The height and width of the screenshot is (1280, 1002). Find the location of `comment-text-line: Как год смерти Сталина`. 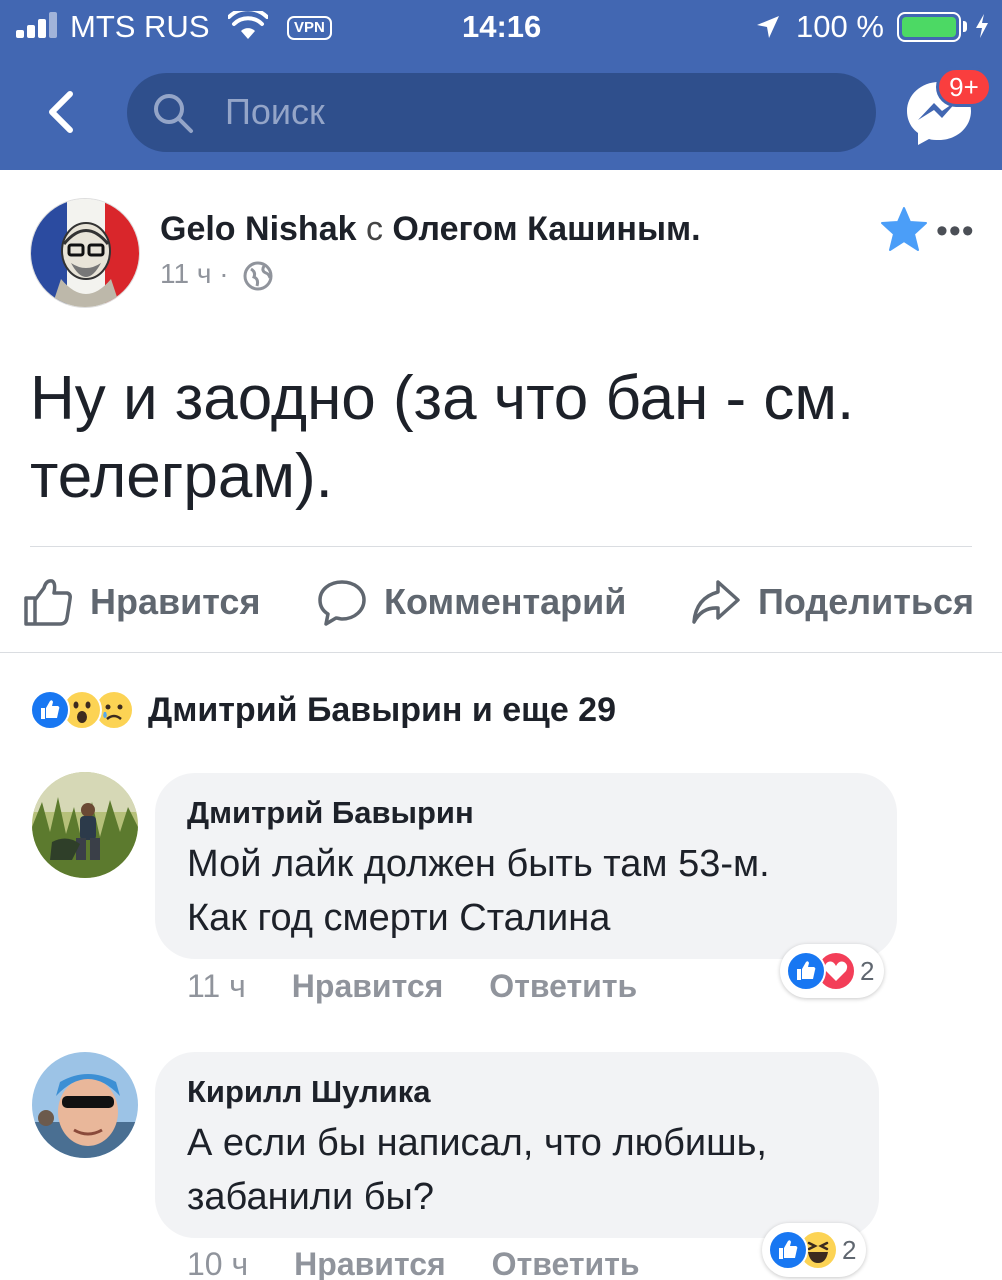

comment-text-line: Как год смерти Сталина is located at coordinates (399, 918).